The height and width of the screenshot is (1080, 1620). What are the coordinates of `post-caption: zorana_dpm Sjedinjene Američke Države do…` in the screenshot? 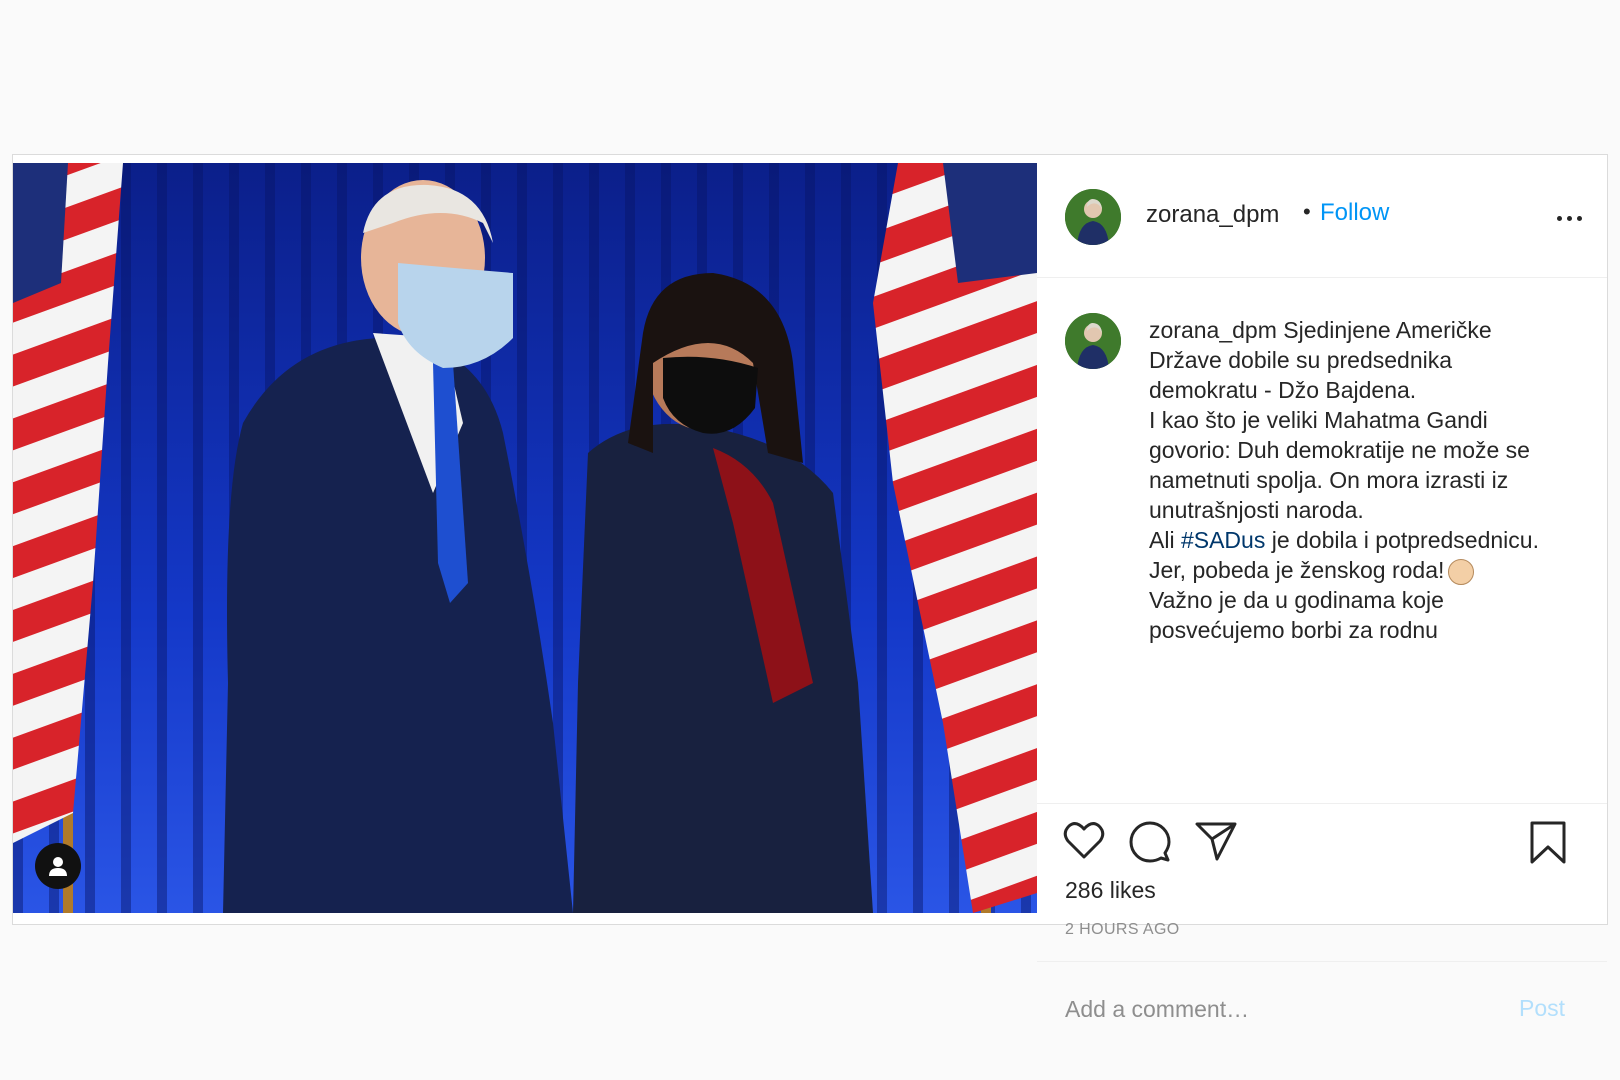 It's located at (1359, 480).